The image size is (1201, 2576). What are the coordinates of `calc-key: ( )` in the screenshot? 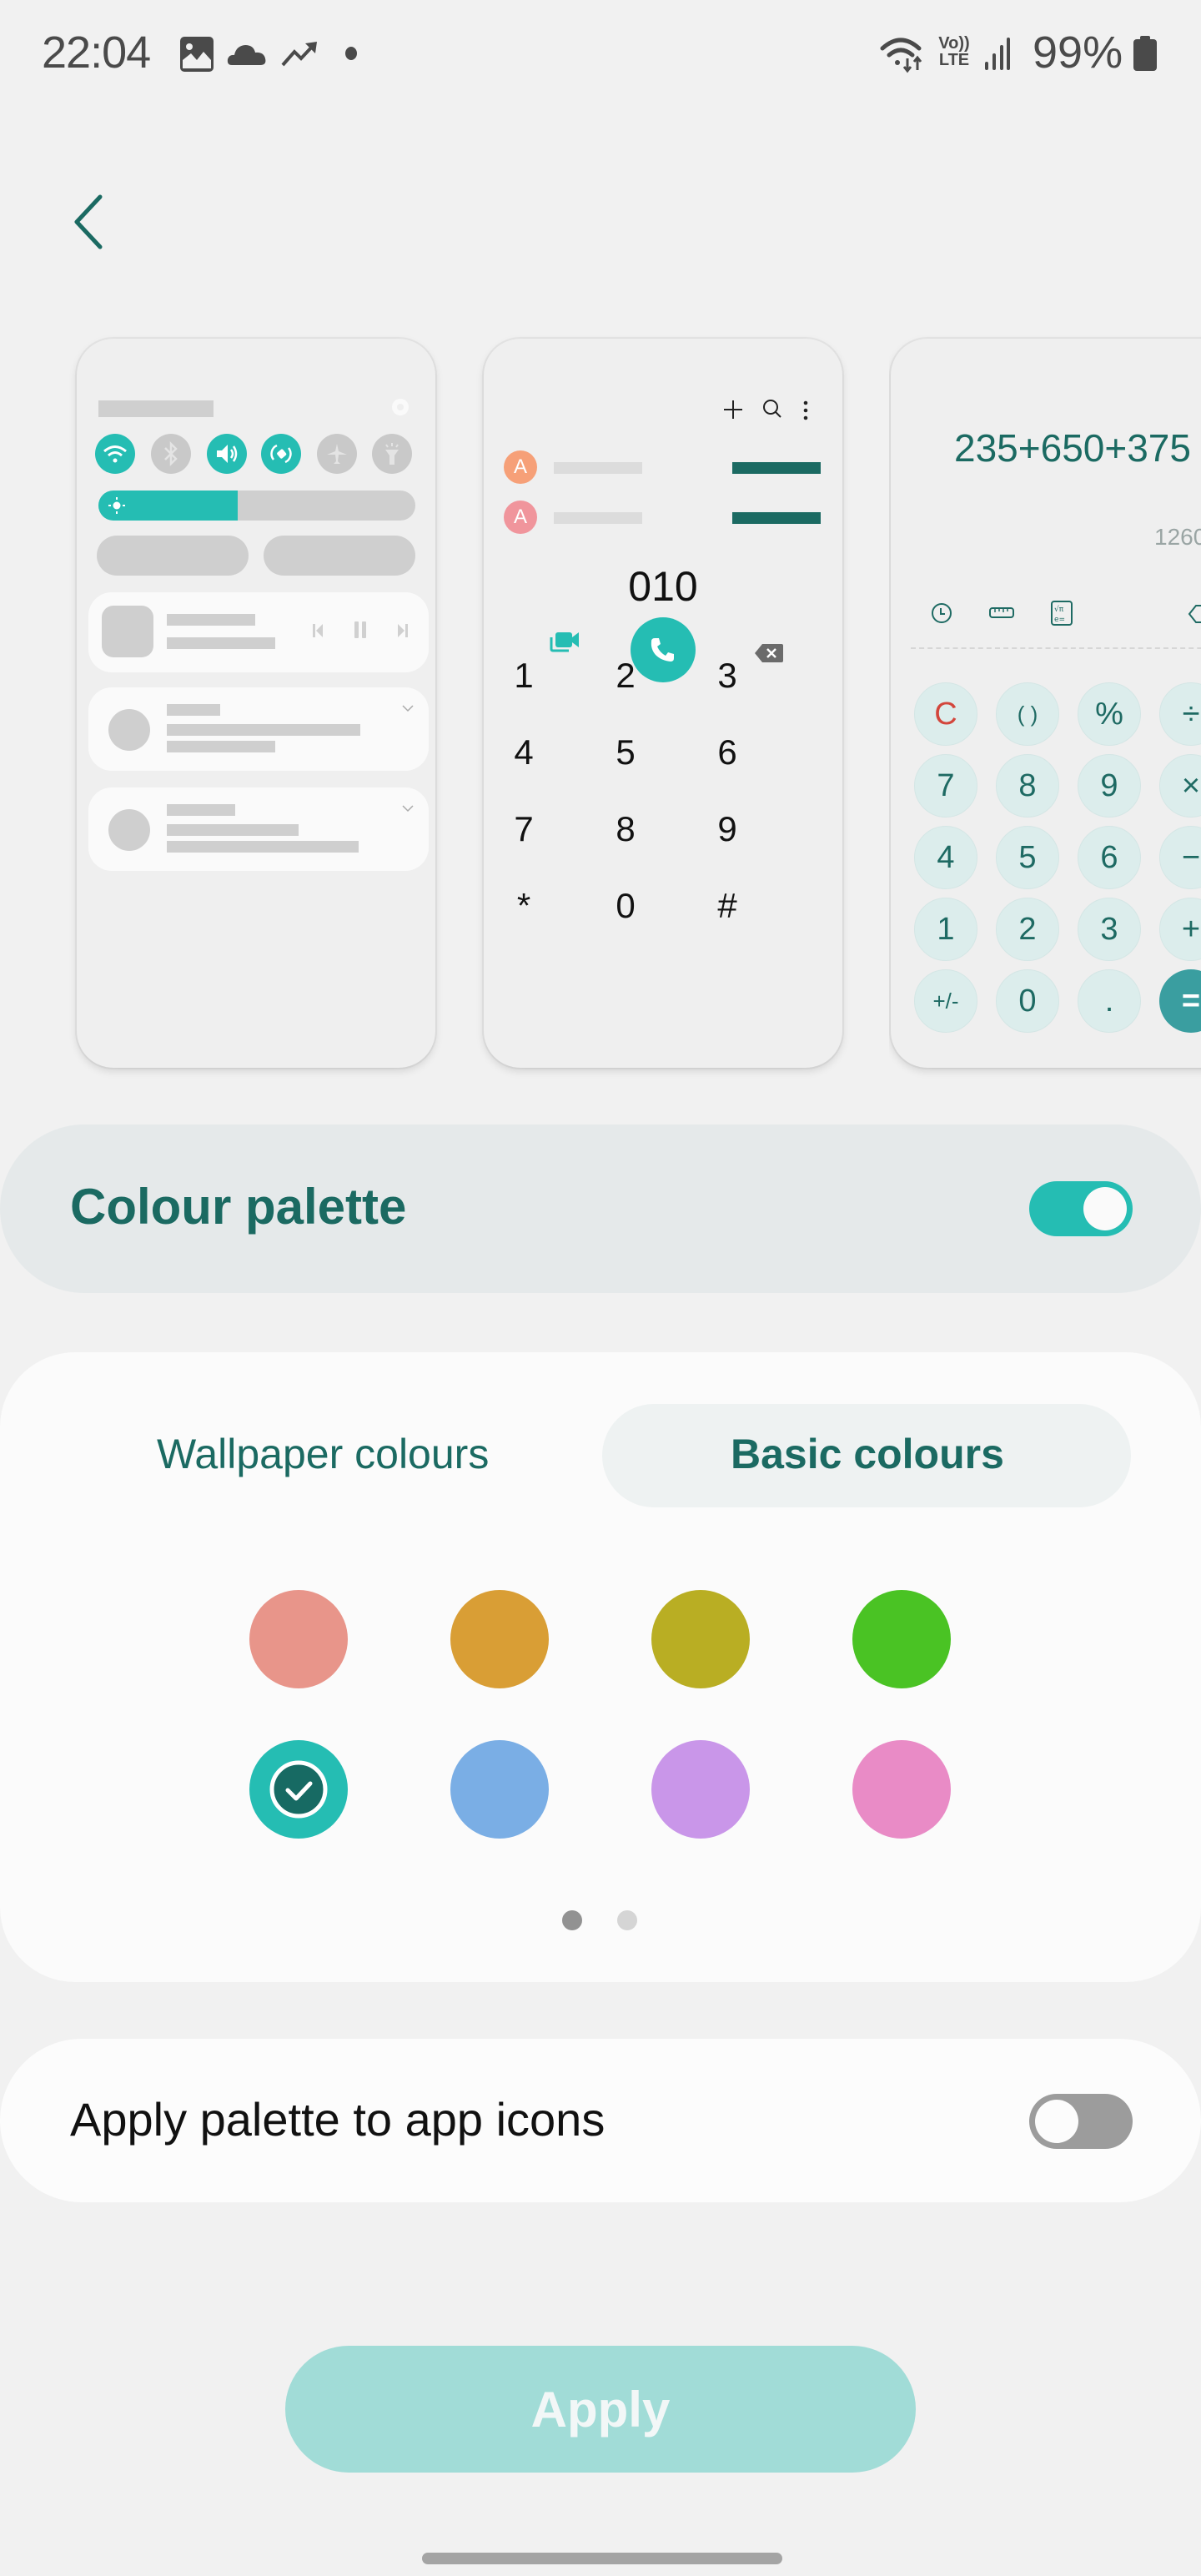 It's located at (1028, 714).